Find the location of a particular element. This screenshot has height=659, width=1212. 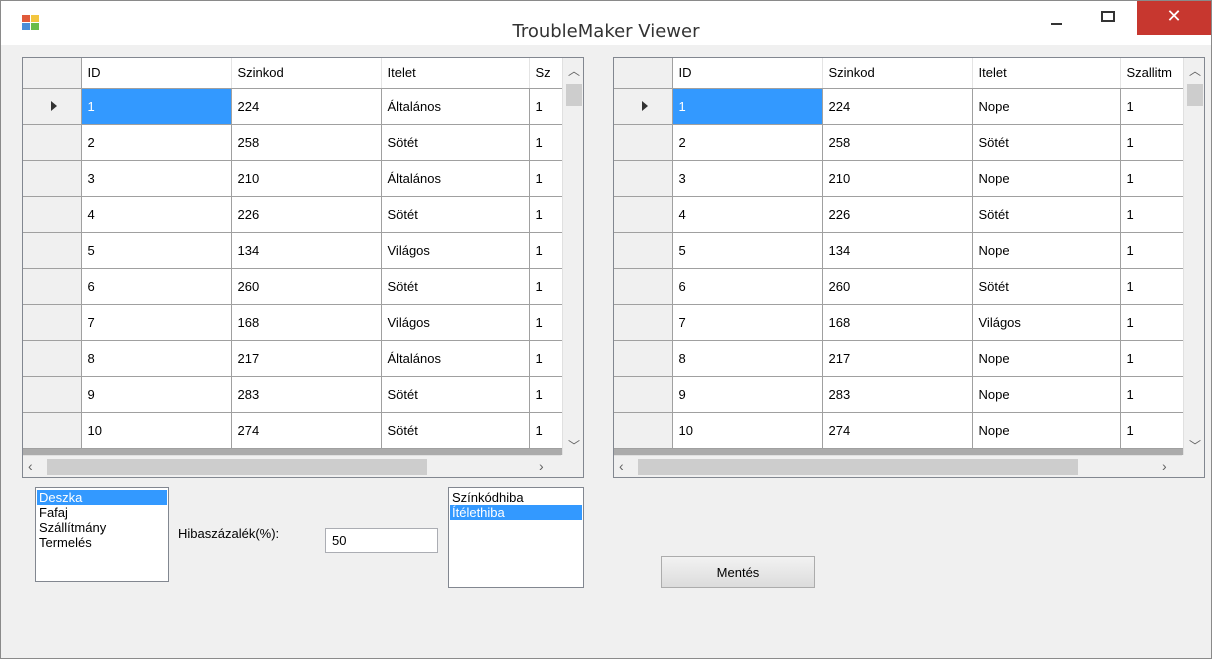

table-cell: 5 is located at coordinates (156, 250).